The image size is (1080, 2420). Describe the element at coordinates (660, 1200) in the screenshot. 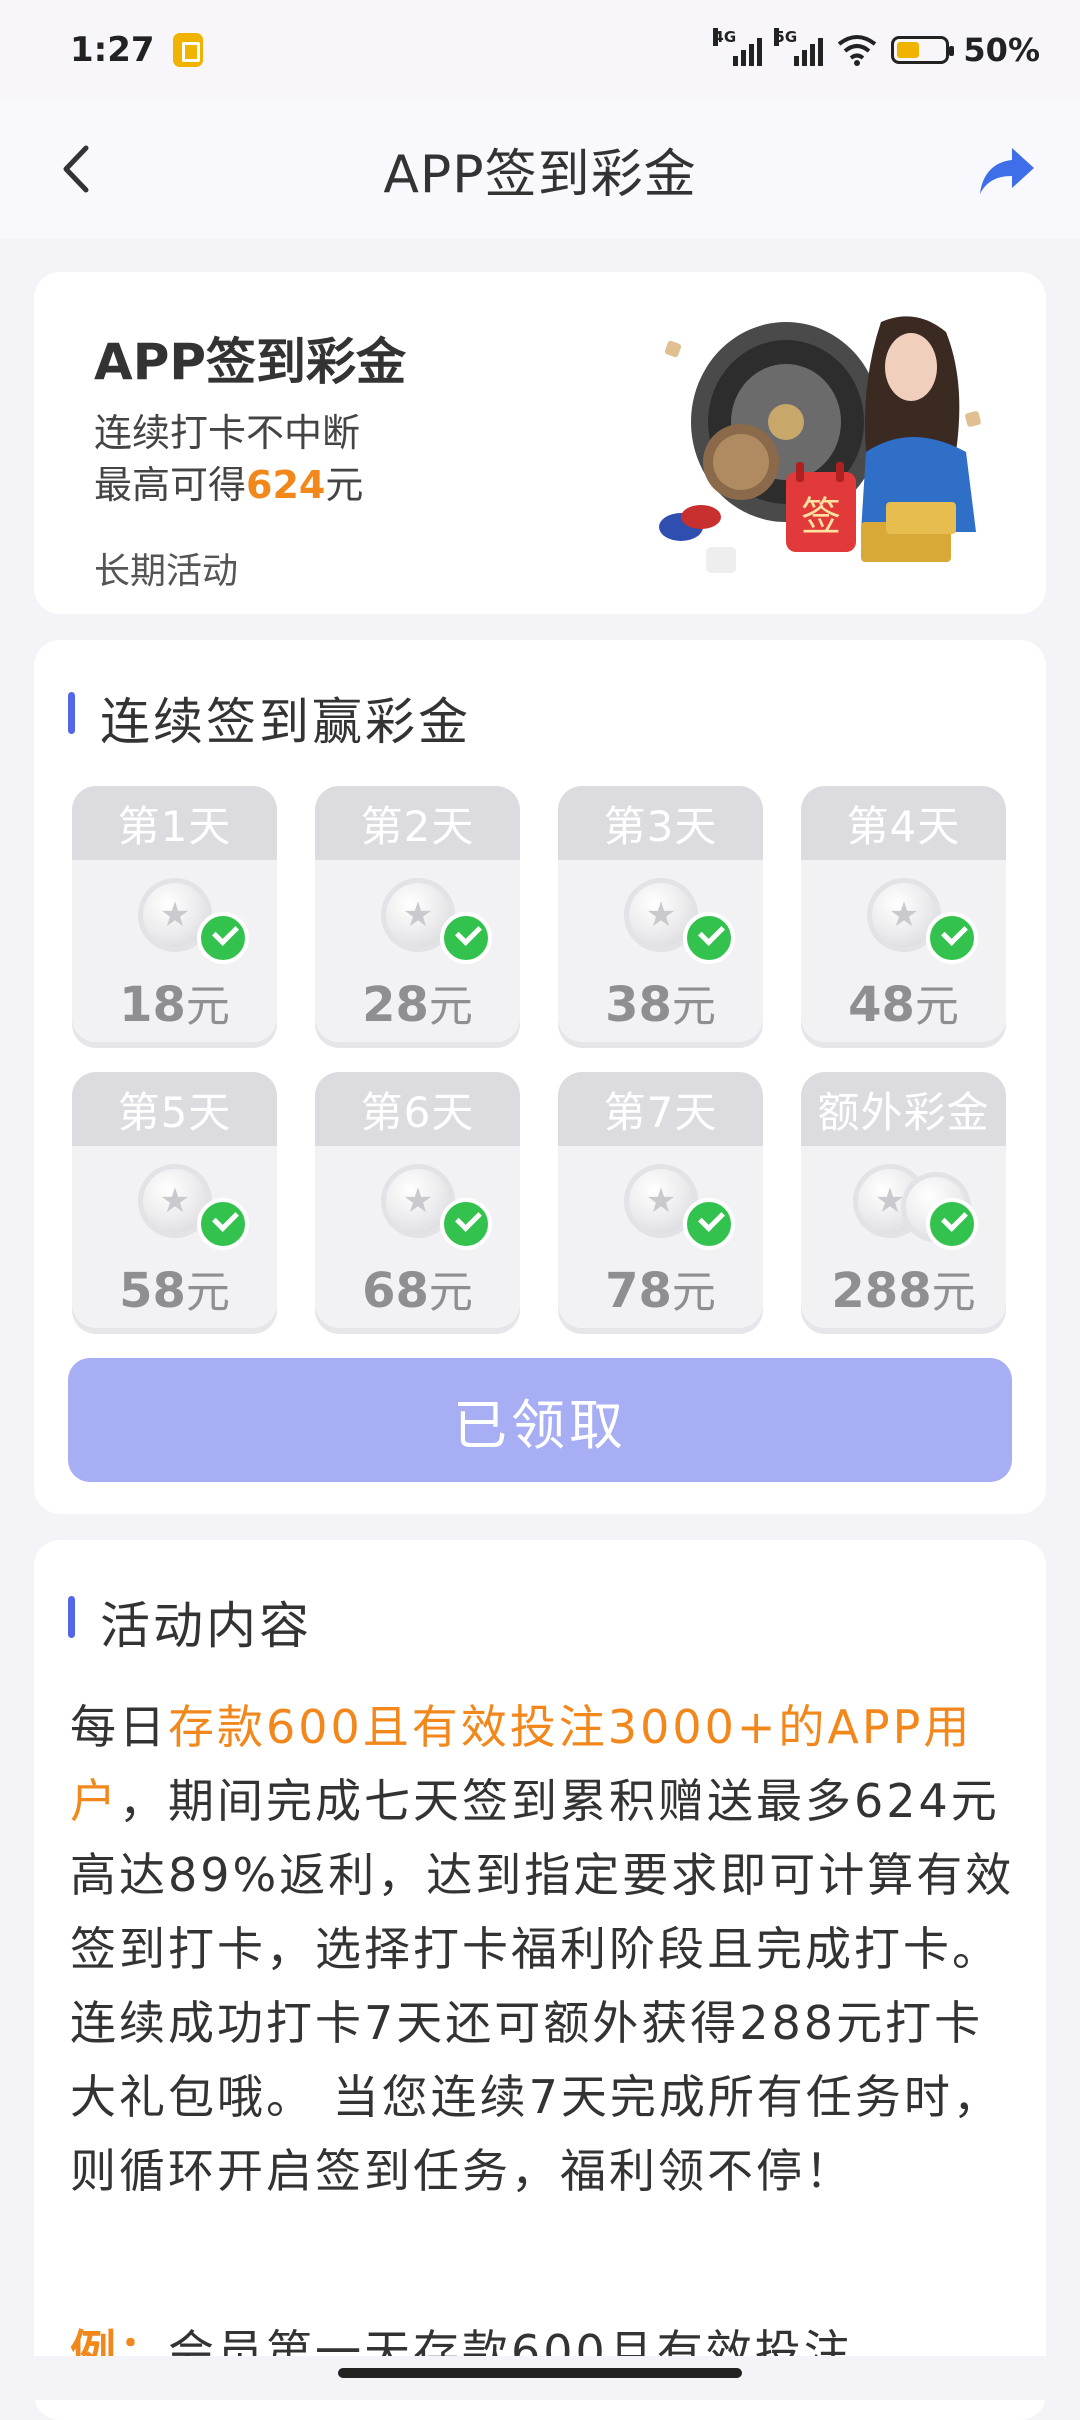

I see `signin-day-7: 第7天 78元` at that location.